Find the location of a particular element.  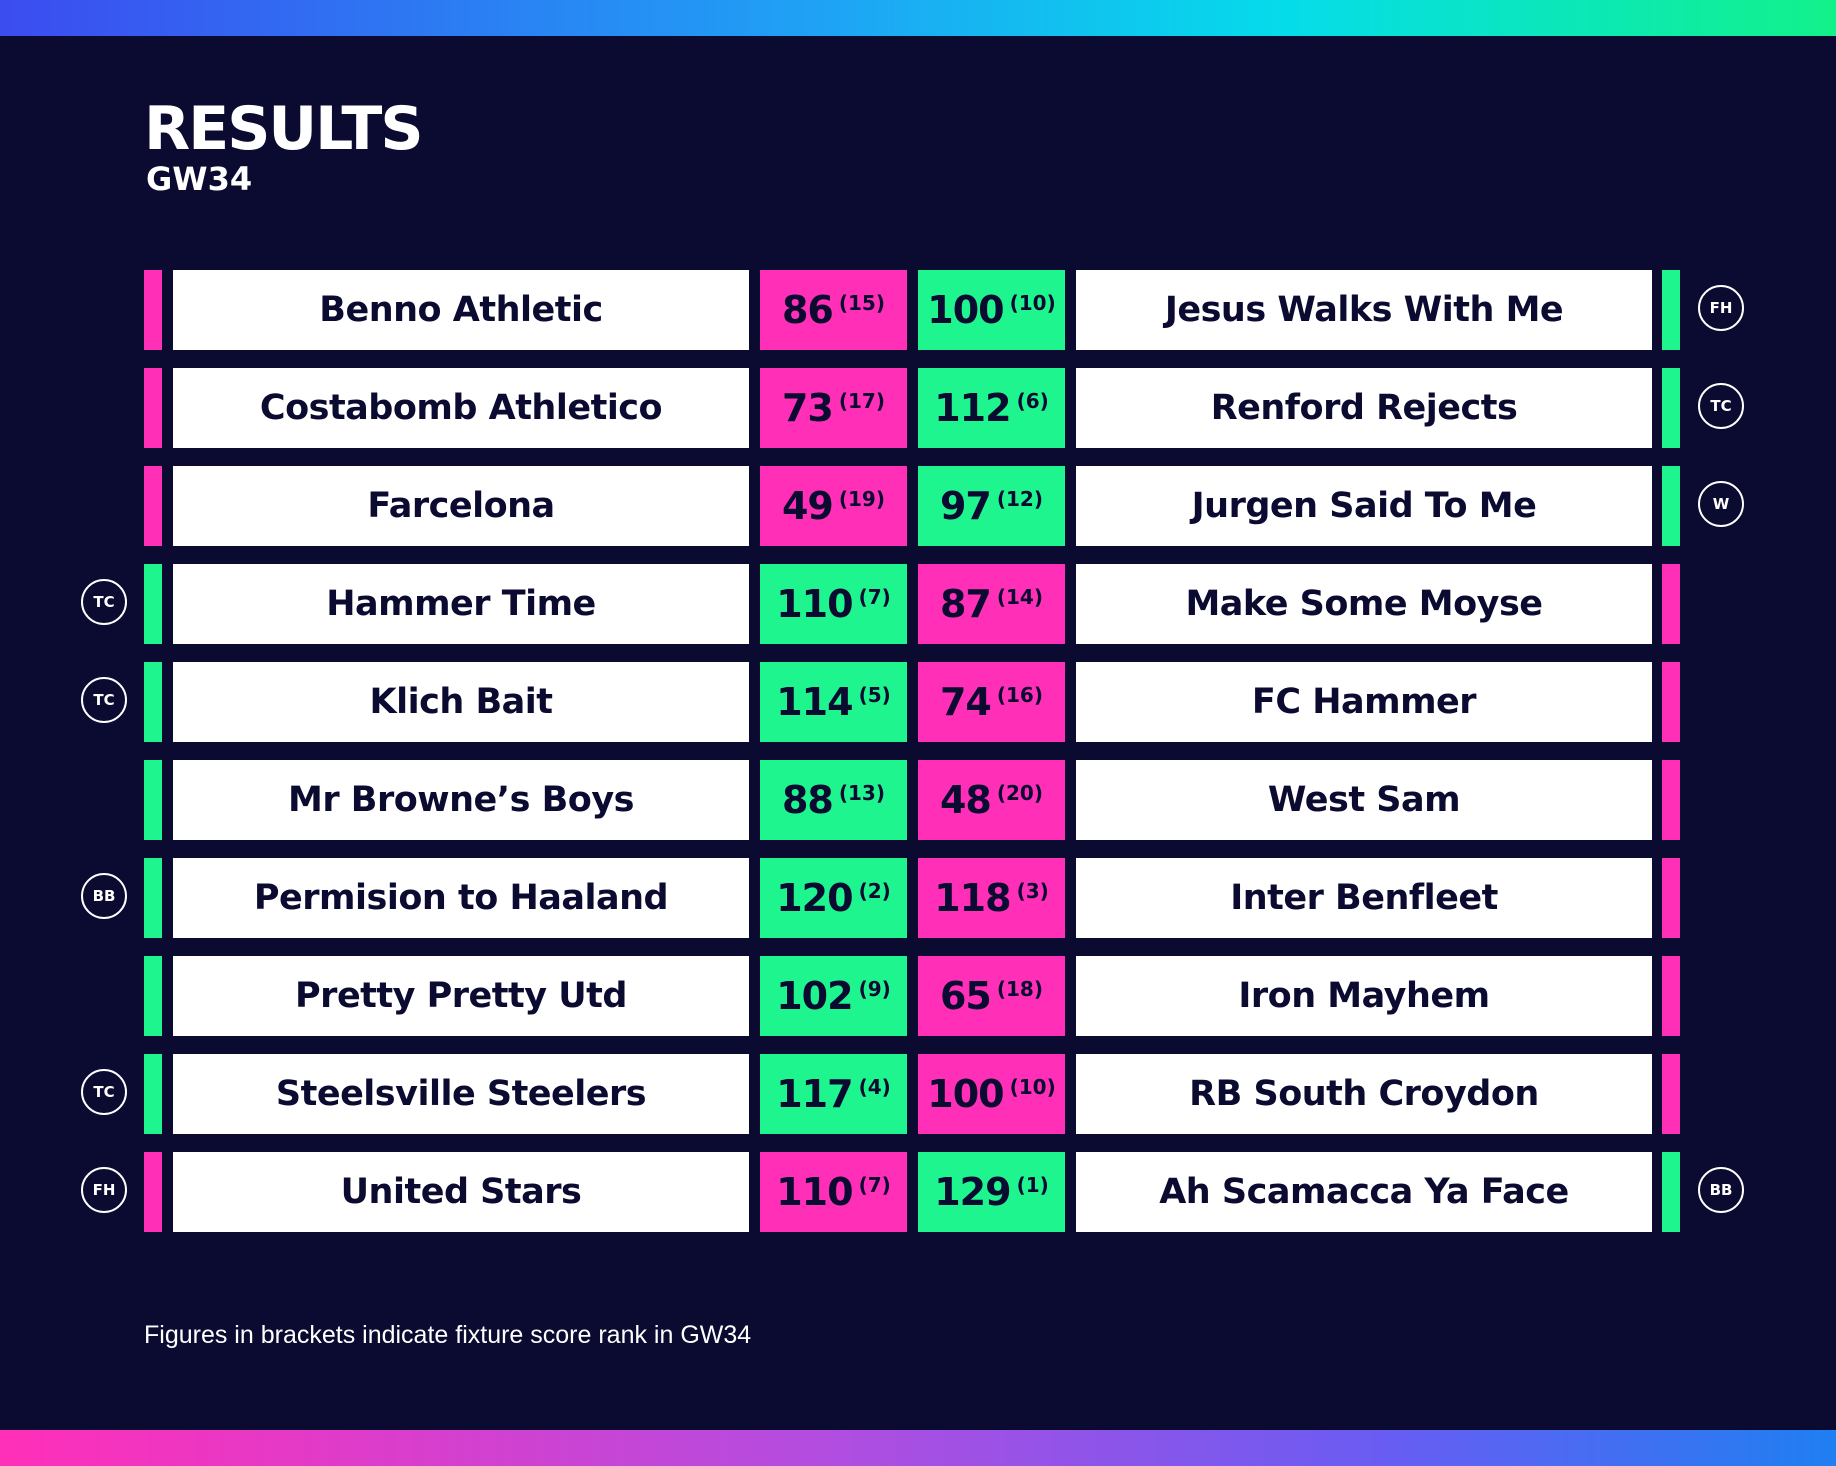

away-score-cell: 65 (18) is located at coordinates (991, 996).